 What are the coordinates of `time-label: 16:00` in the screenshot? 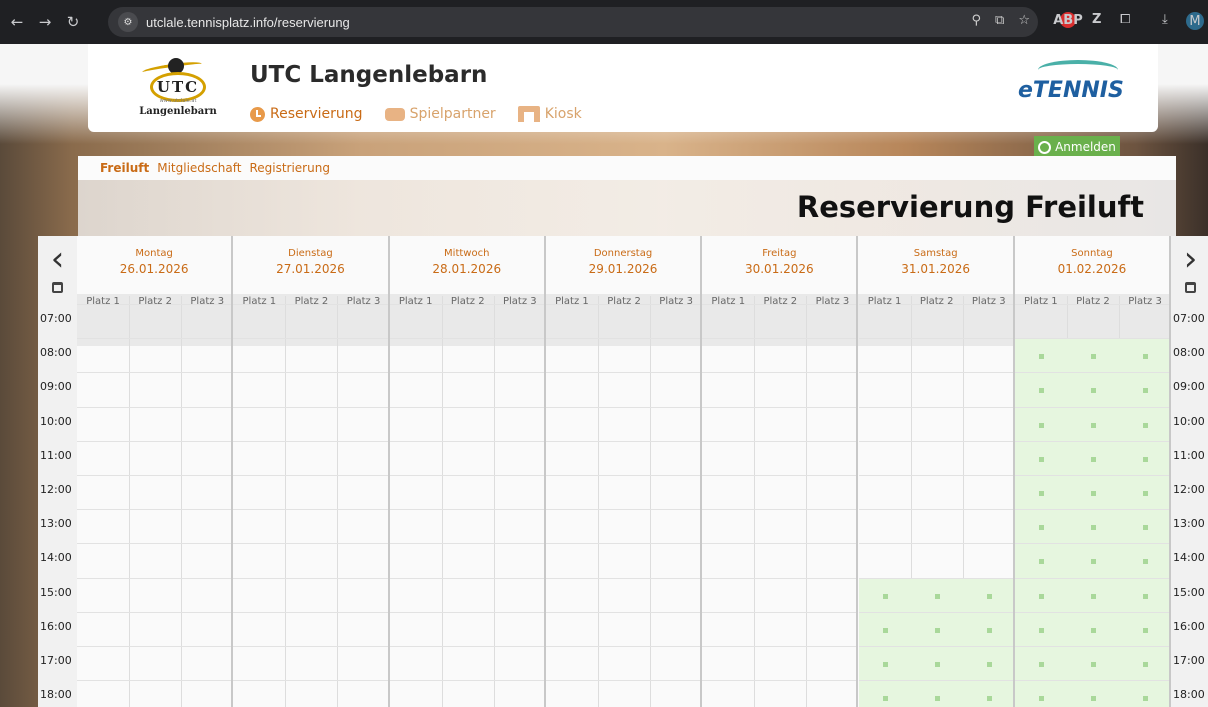 It's located at (1189, 626).